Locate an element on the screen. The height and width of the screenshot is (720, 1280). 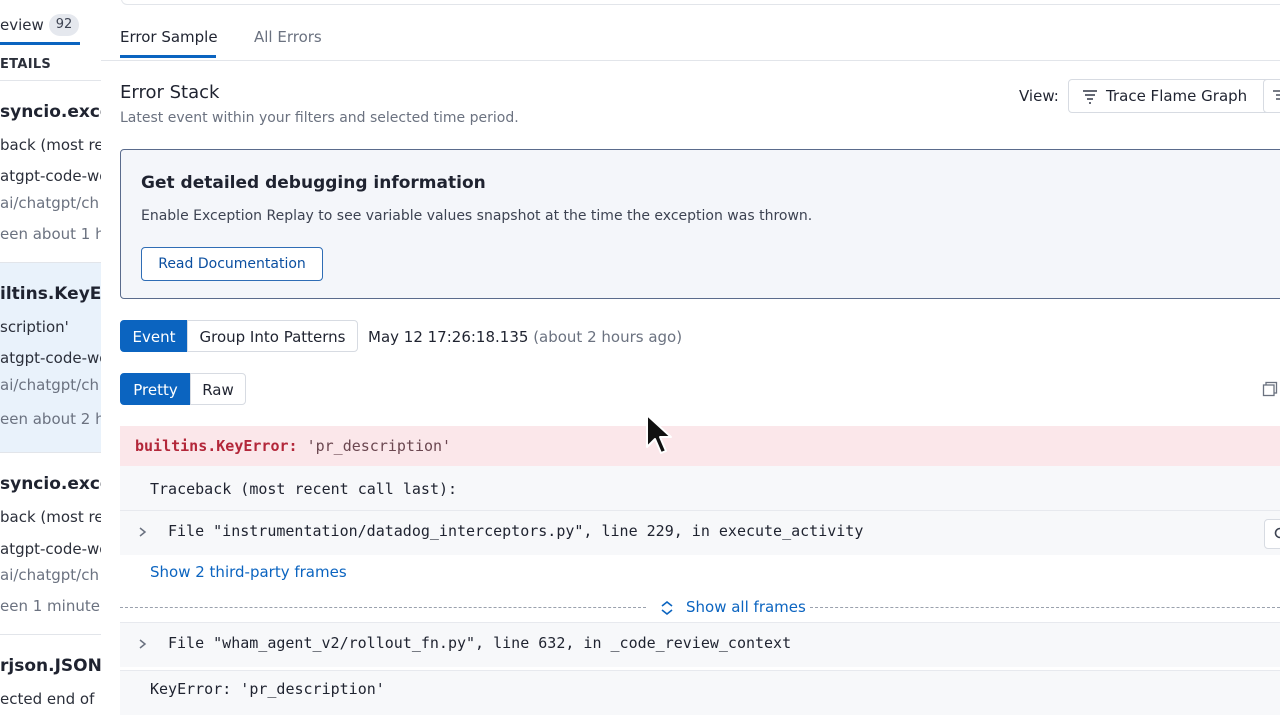
show-third-party-frames-link: Show 2 third-party frames is located at coordinates (248, 572).